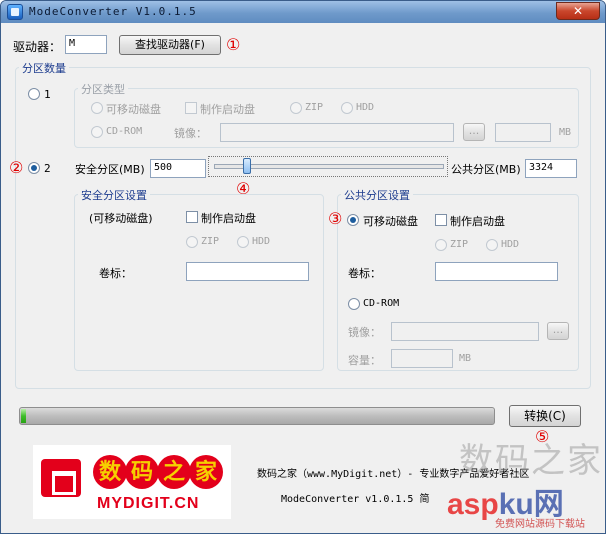 The image size is (606, 534). I want to click on partition-count-title: 分区数量, so click(44, 68).